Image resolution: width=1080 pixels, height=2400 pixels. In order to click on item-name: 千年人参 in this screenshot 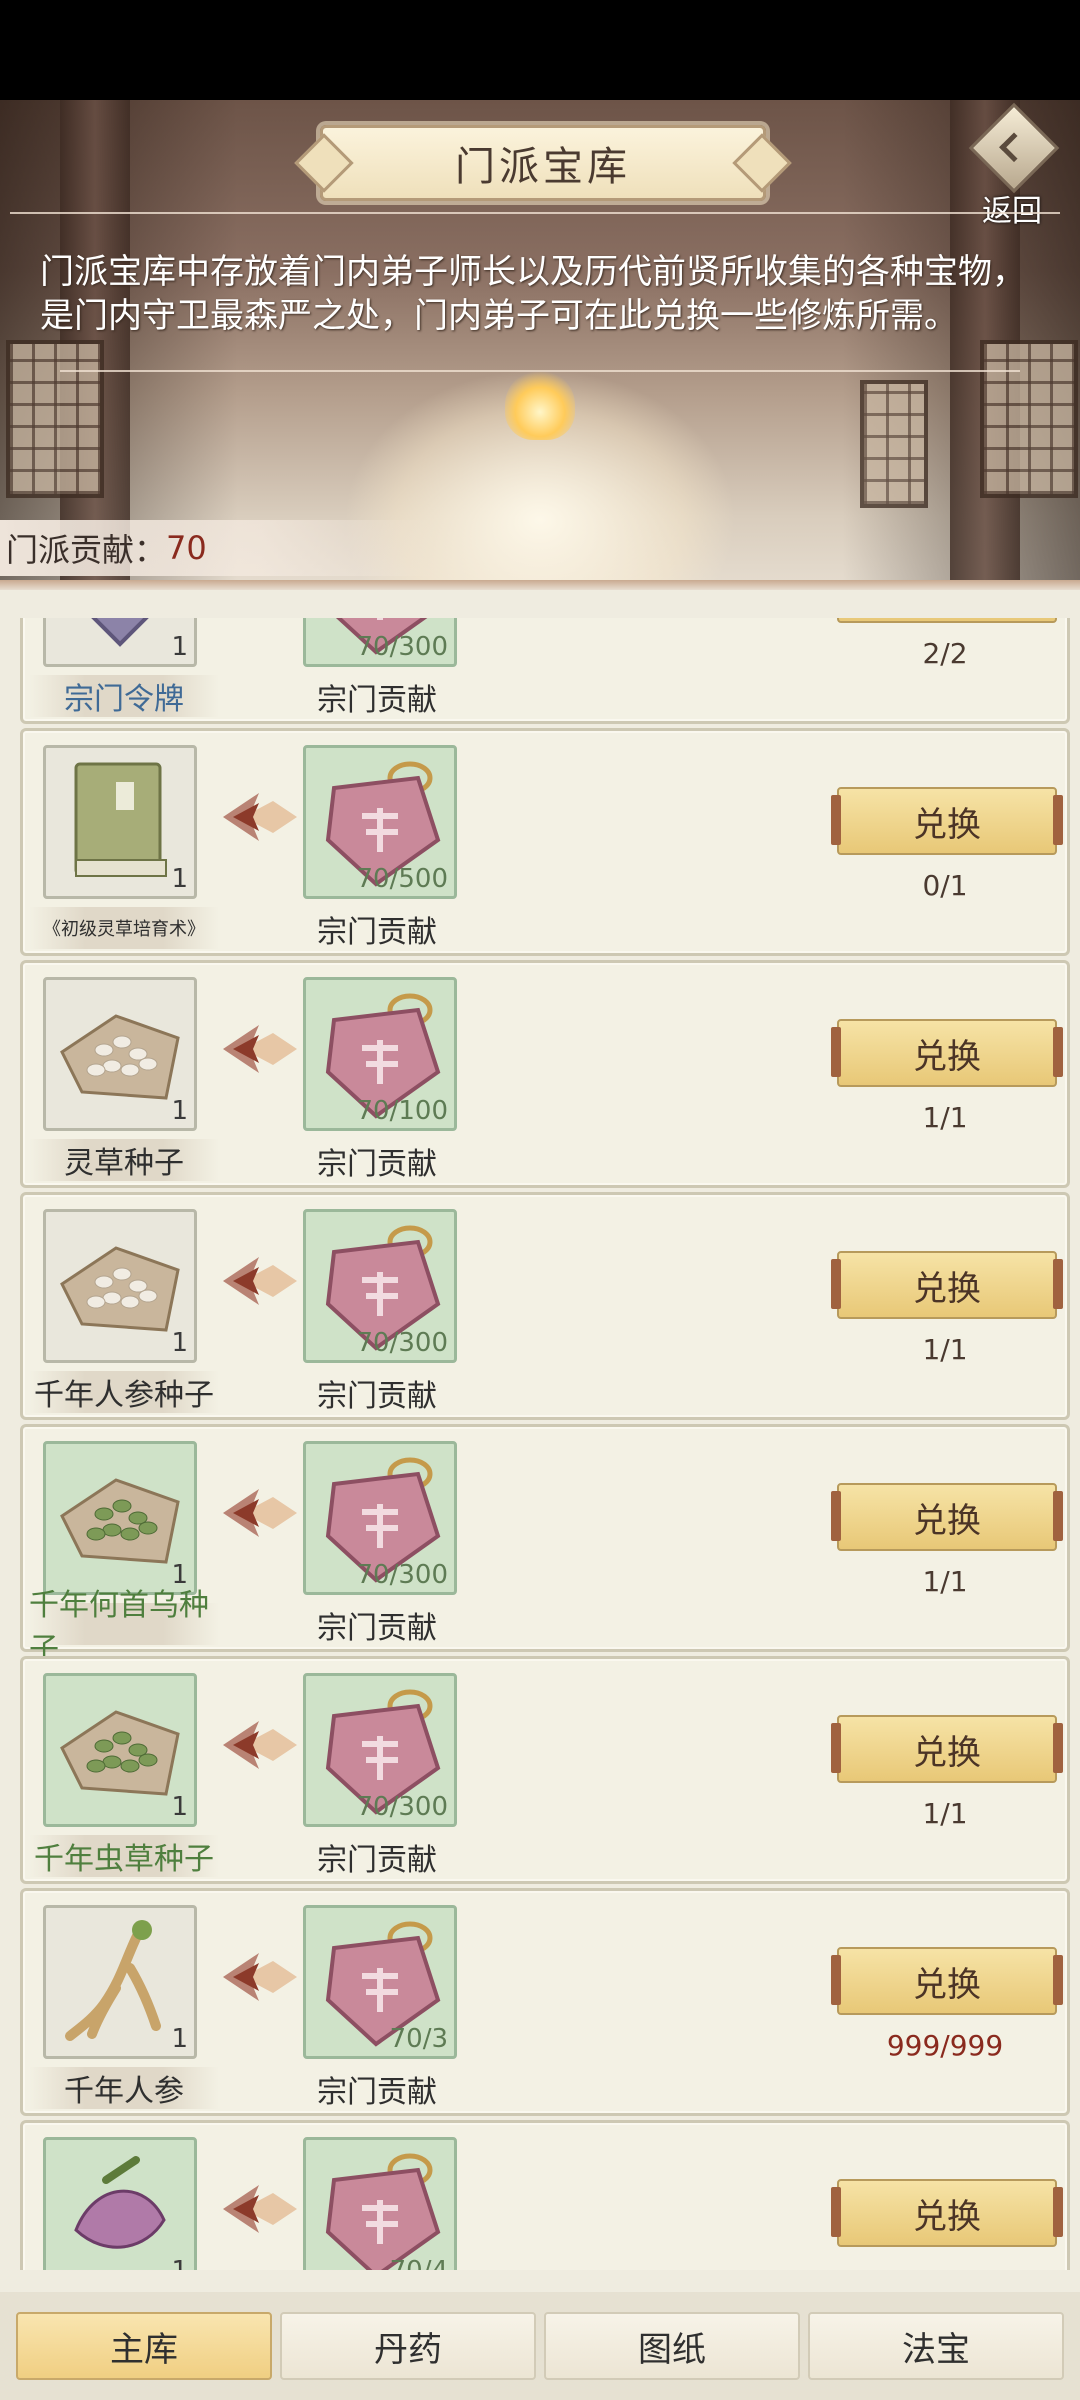, I will do `click(124, 2088)`.